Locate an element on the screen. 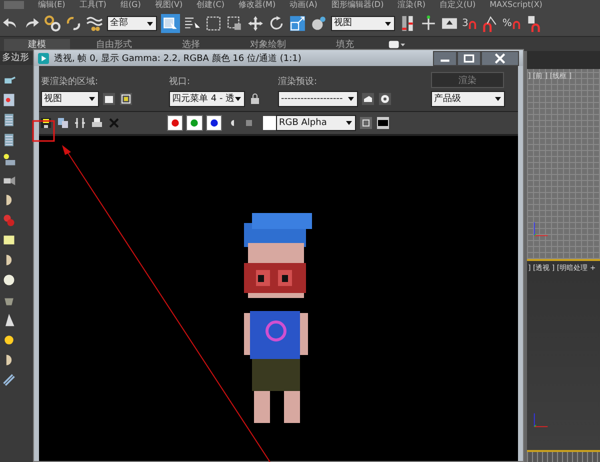 This screenshot has width=600, height=462. menu-item: 编辑(E) is located at coordinates (52, 5).